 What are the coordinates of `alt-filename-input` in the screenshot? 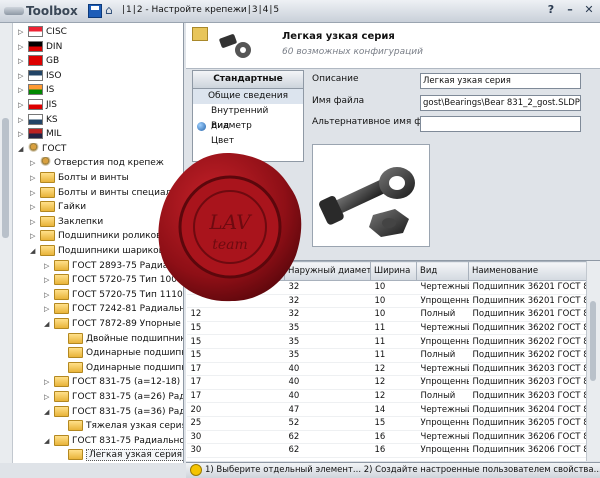 It's located at (500, 124).